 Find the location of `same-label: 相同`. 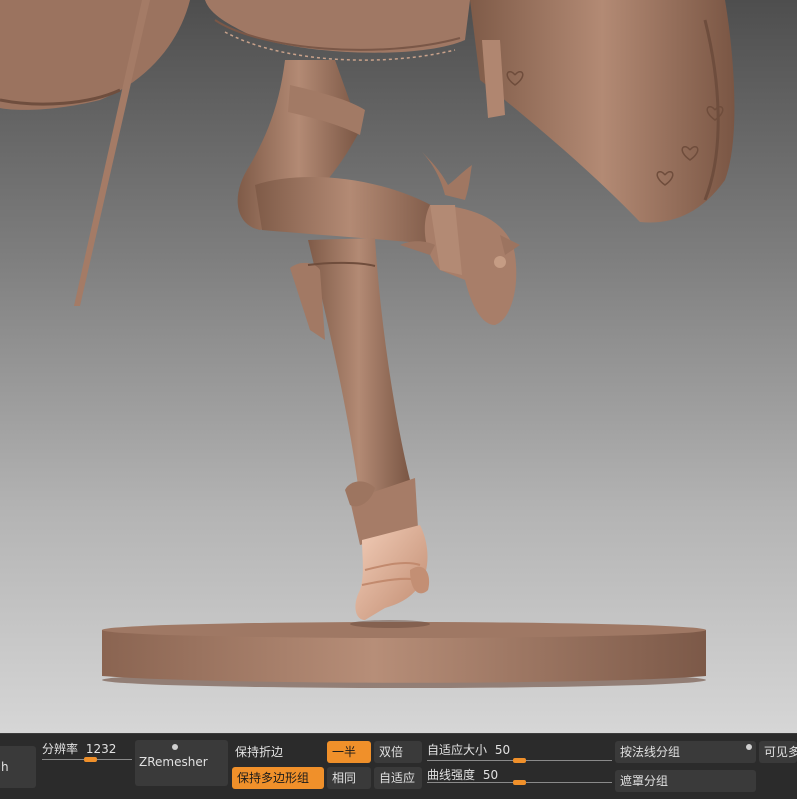

same-label: 相同 is located at coordinates (344, 778).